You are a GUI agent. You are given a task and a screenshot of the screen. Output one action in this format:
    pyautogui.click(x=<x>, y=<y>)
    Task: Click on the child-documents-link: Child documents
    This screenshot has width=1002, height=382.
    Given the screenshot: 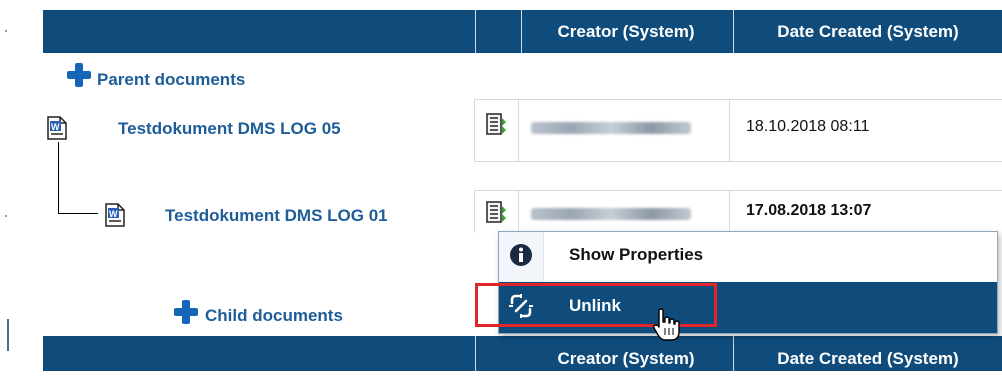 What is the action you would take?
    pyautogui.click(x=274, y=316)
    